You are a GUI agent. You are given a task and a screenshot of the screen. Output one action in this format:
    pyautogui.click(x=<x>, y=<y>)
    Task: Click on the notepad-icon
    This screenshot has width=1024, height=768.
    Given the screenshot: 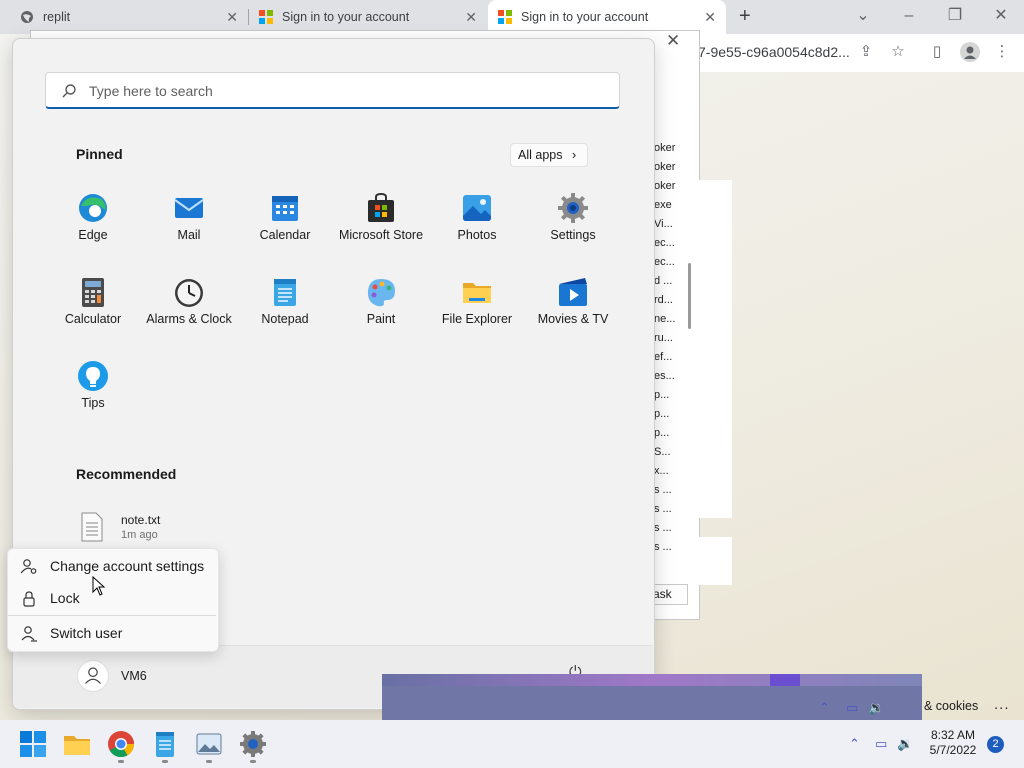 What is the action you would take?
    pyautogui.click(x=165, y=744)
    